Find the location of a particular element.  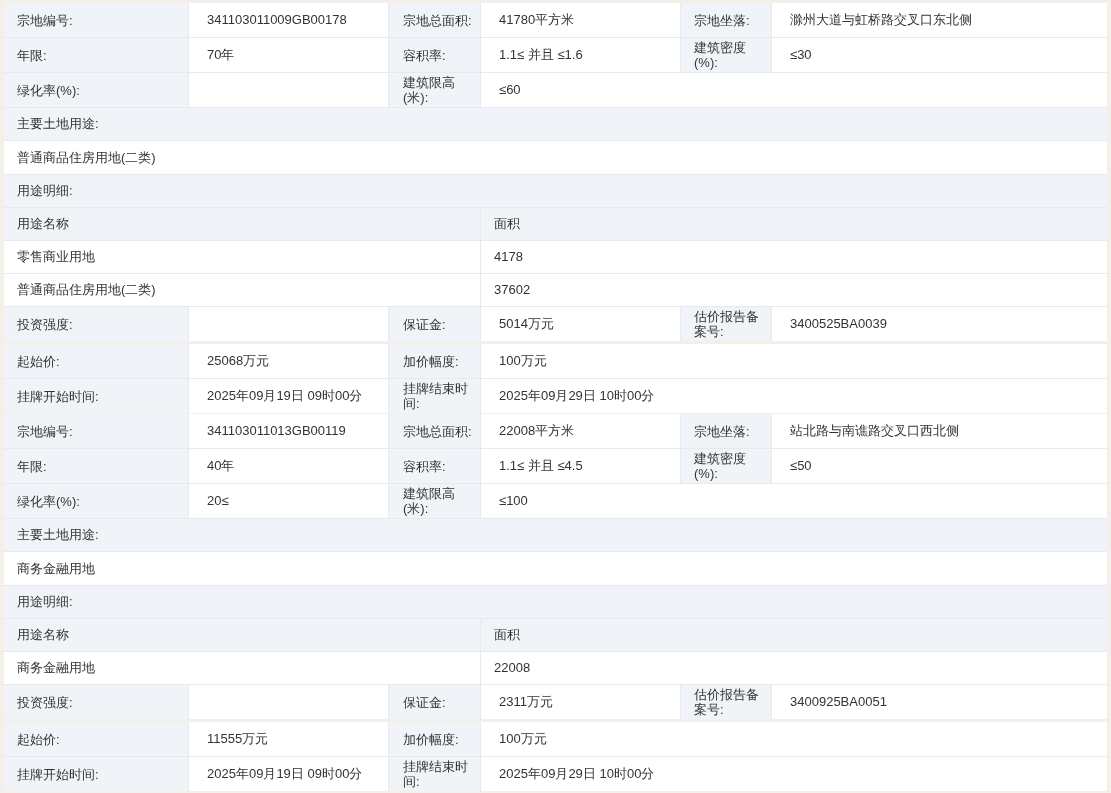

field-value: 3400525BA0039 is located at coordinates (939, 324).